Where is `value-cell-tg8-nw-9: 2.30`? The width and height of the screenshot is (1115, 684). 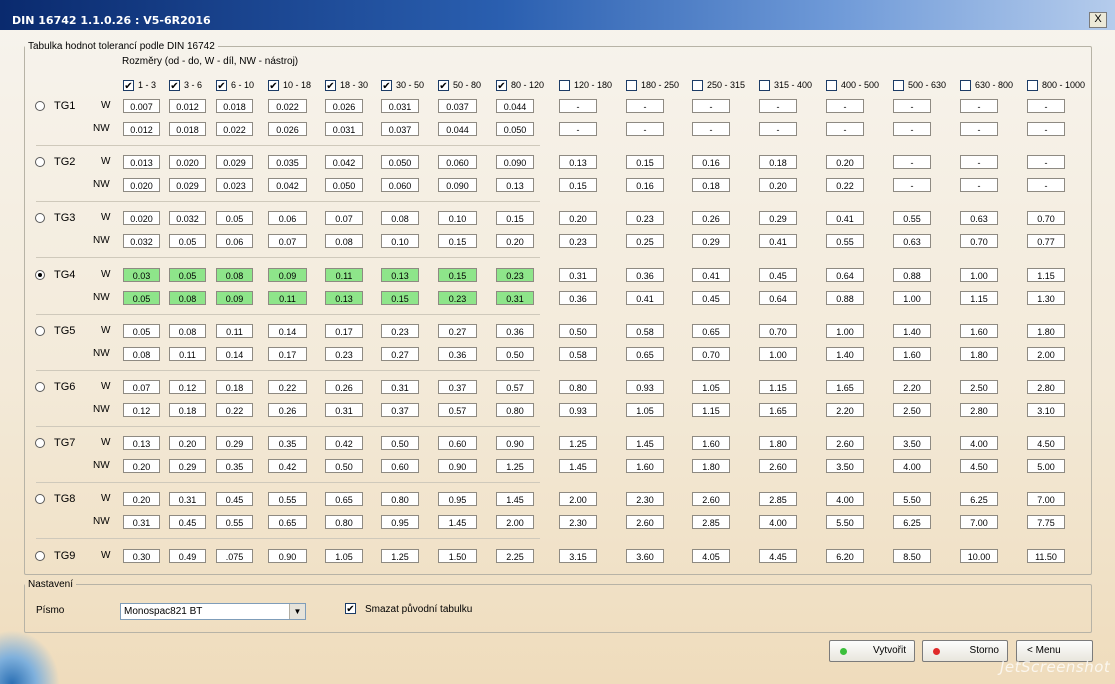 value-cell-tg8-nw-9: 2.30 is located at coordinates (578, 522).